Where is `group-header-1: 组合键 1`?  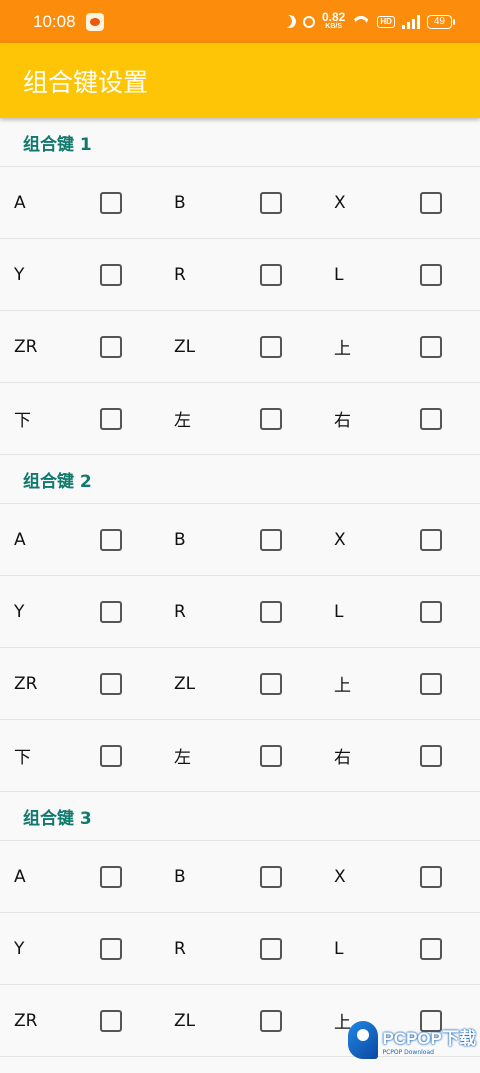 group-header-1: 组合键 1 is located at coordinates (240, 142).